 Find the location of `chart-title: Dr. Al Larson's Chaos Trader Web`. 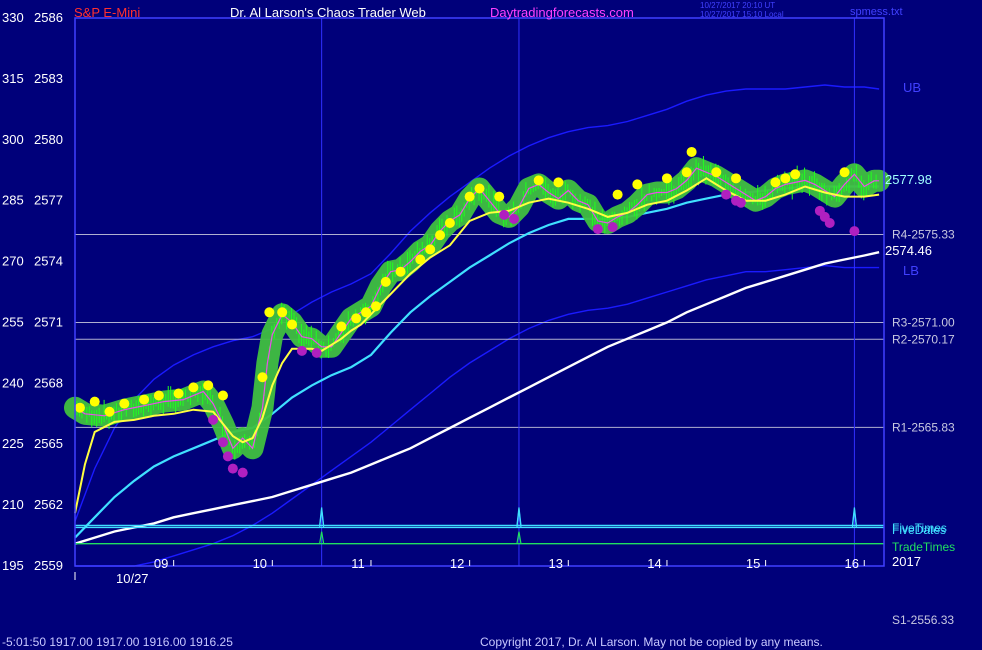

chart-title: Dr. Al Larson's Chaos Trader Web is located at coordinates (328, 12).